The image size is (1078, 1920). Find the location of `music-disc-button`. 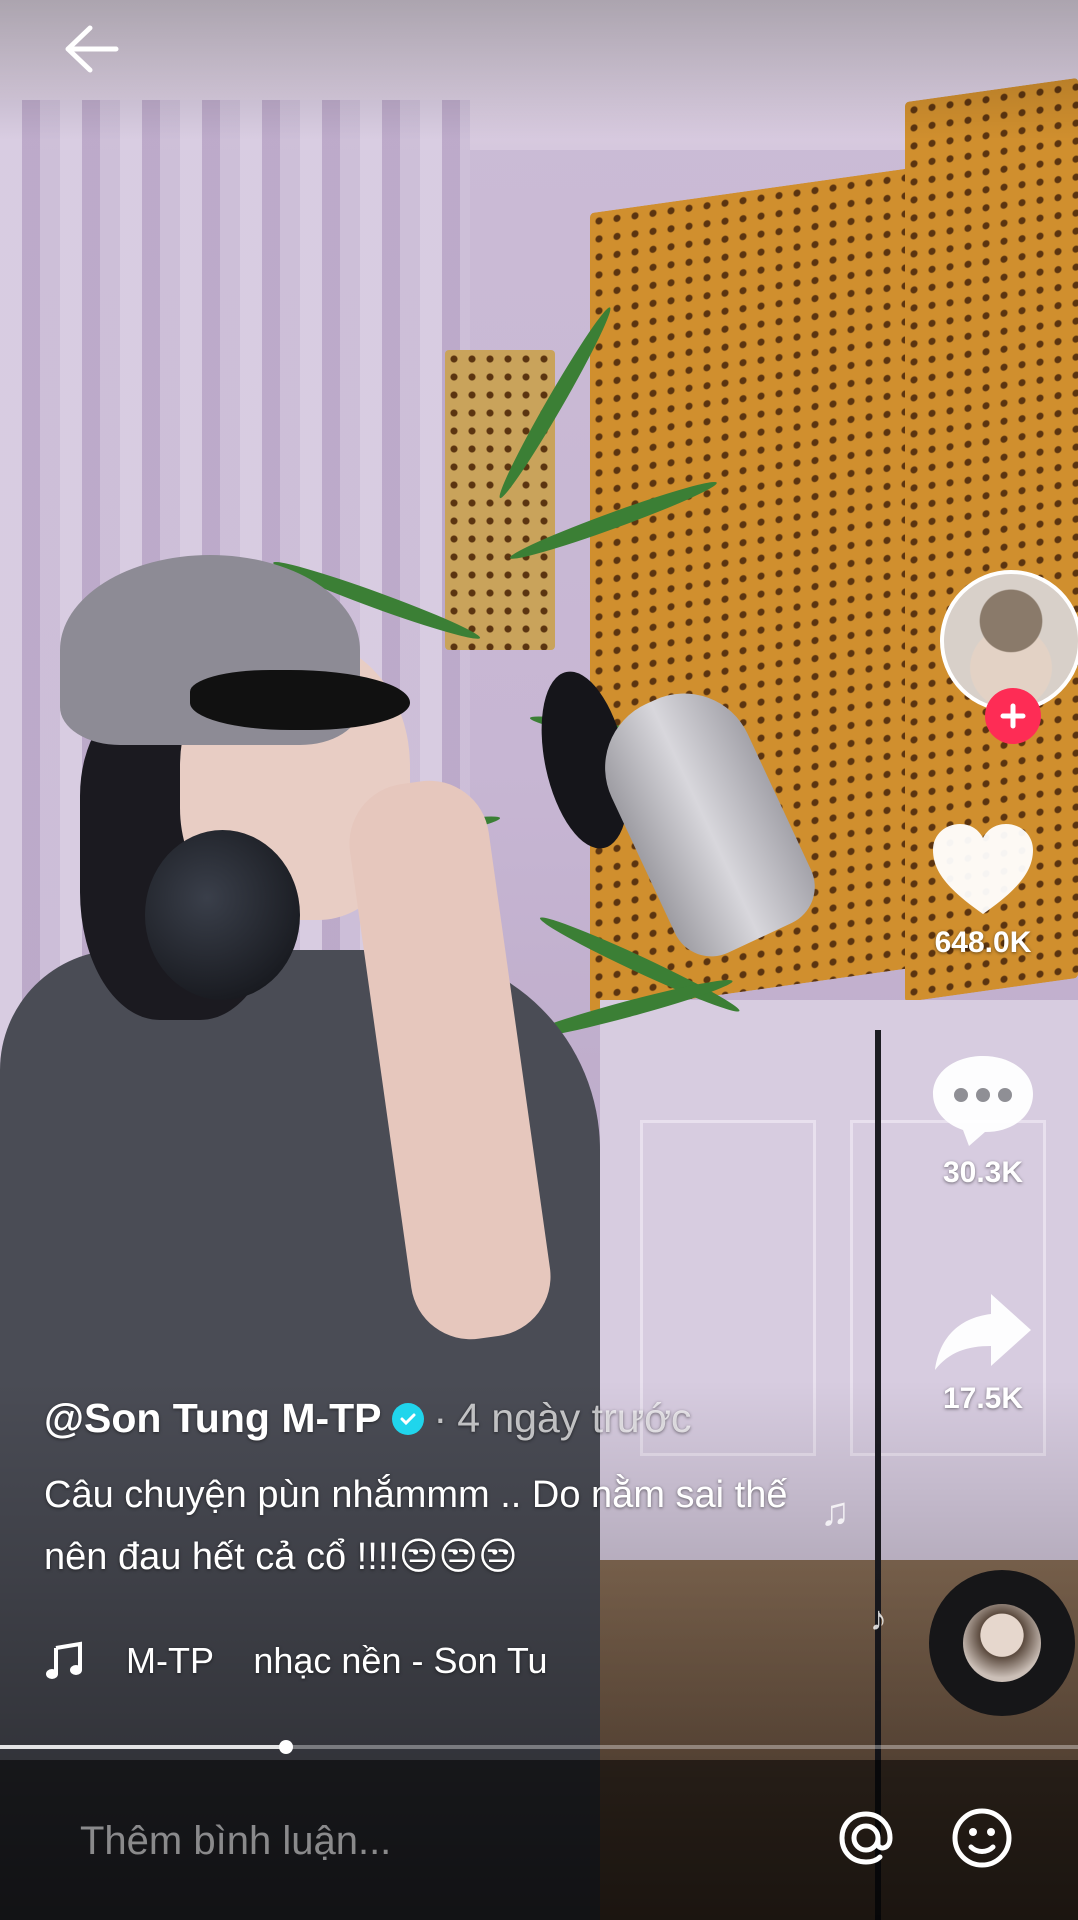

music-disc-button is located at coordinates (1002, 1643).